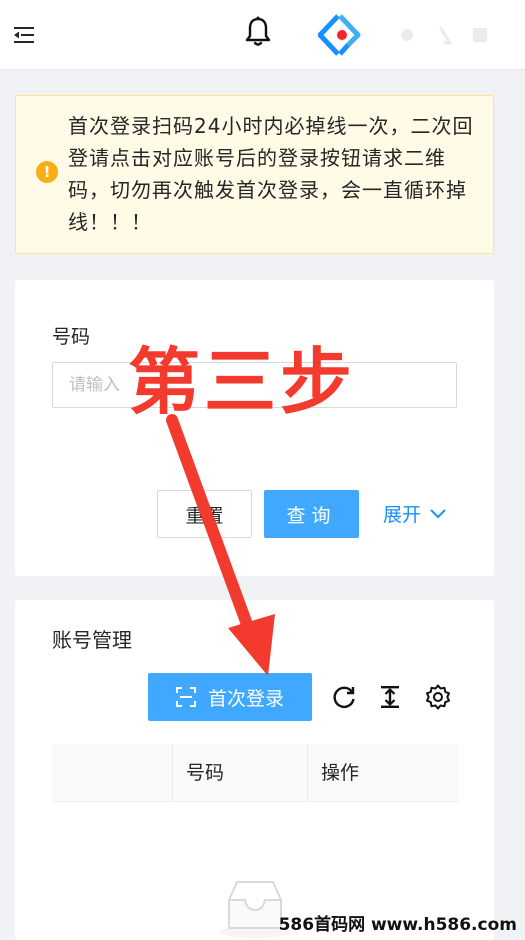  I want to click on top-header, so click(262, 35).